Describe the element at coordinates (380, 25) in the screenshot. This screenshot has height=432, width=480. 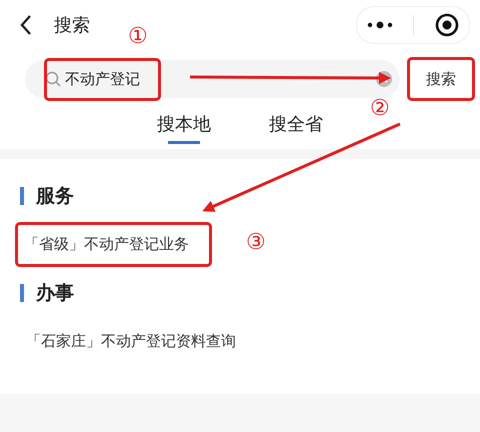
I see `more-icon` at that location.